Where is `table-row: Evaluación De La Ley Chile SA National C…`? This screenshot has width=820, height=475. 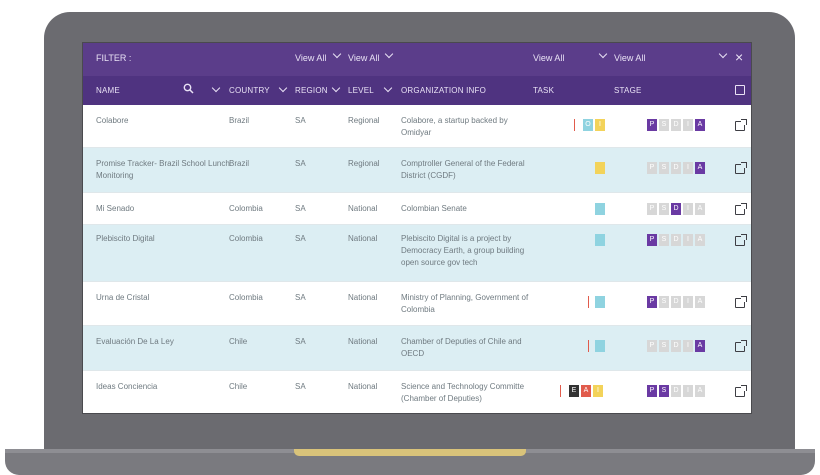 table-row: Evaluación De La Ley Chile SA National C… is located at coordinates (417, 348).